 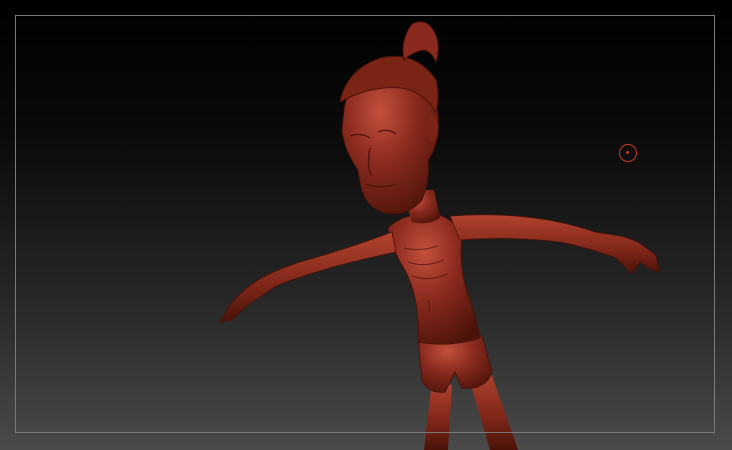 I want to click on left-arm, so click(x=308, y=277).